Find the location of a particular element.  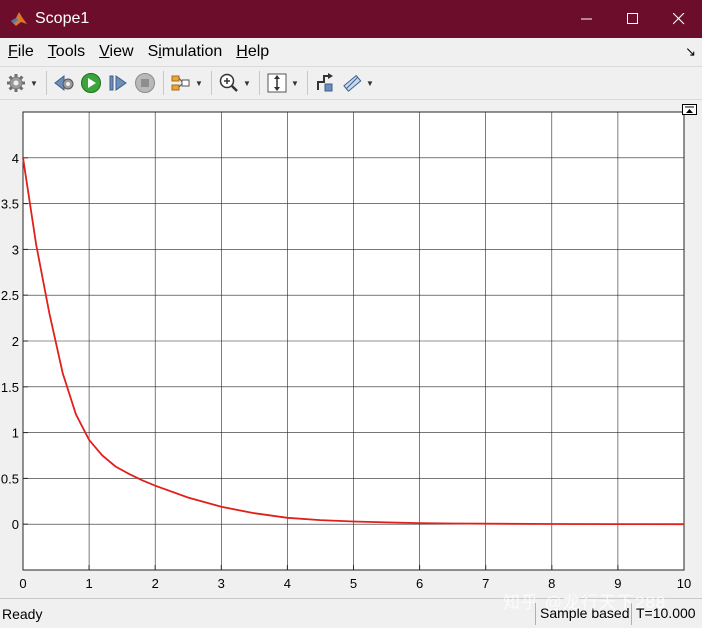

measure-icon is located at coordinates (352, 83).